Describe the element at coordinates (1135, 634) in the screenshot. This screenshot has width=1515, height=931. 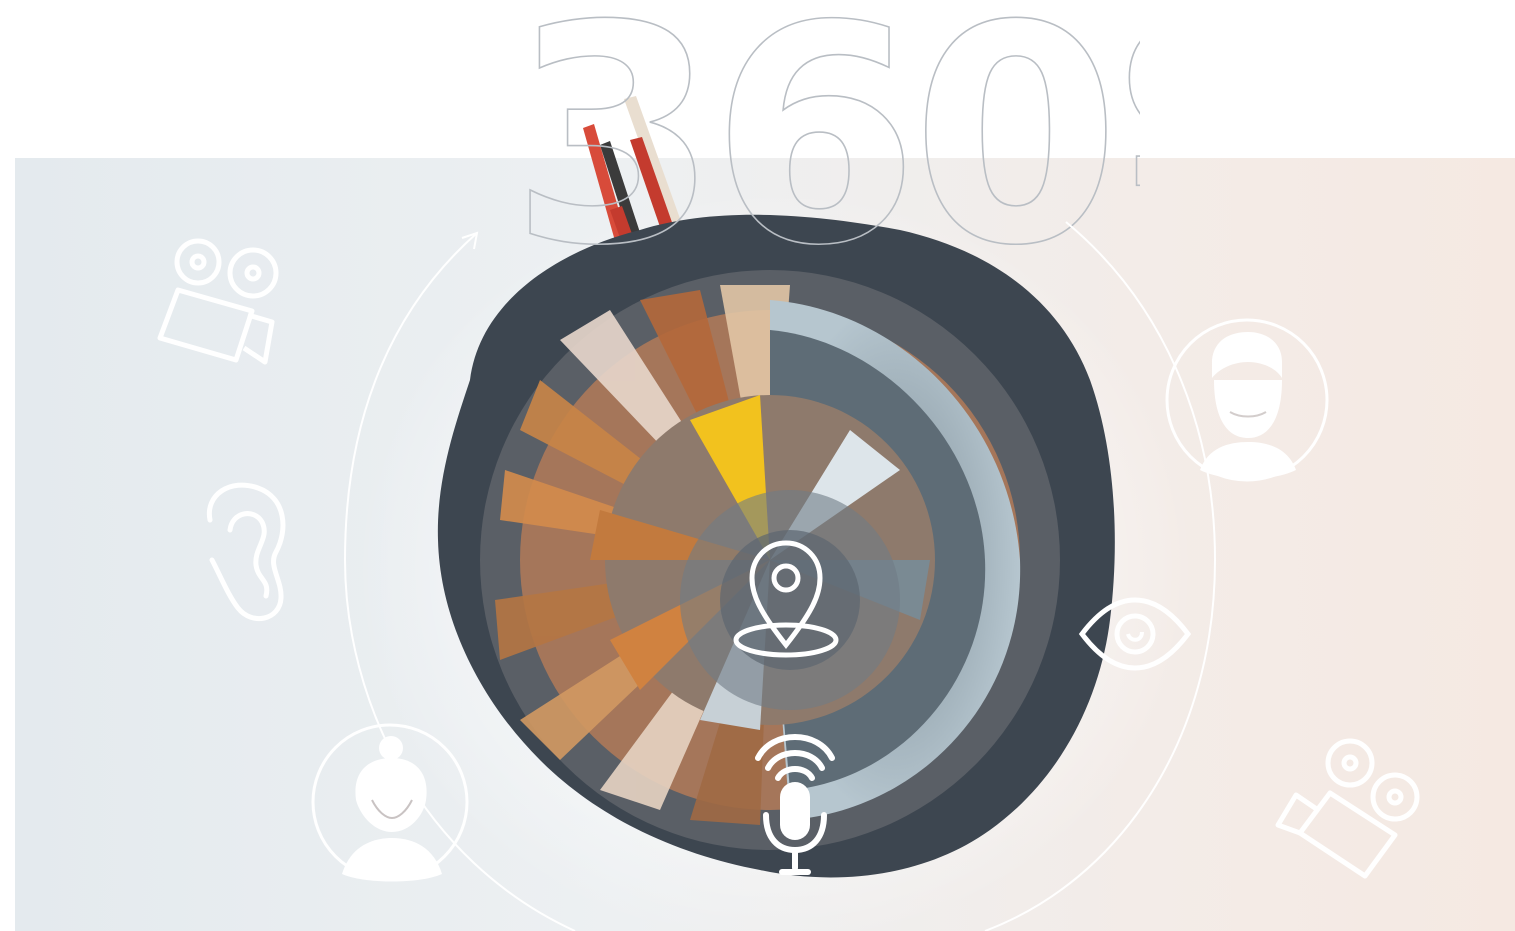
I see `eye-icon` at that location.